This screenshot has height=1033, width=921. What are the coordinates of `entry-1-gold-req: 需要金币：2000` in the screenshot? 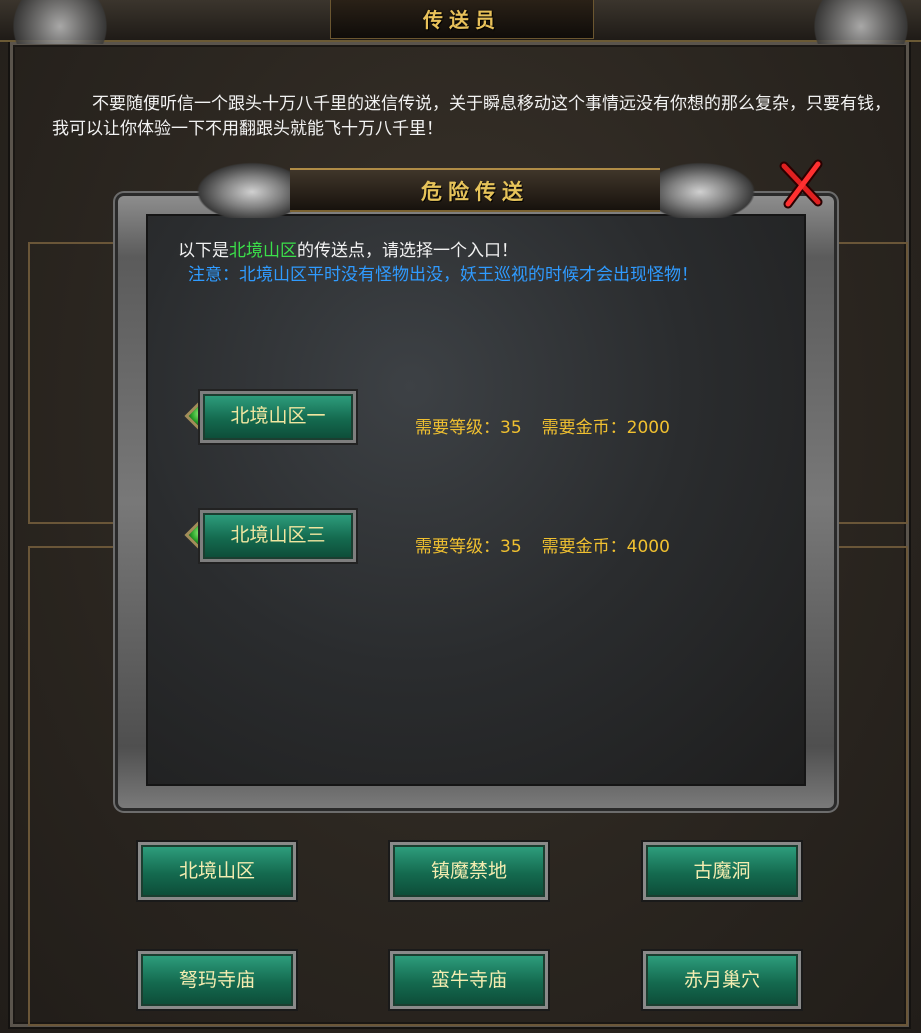 It's located at (605, 428).